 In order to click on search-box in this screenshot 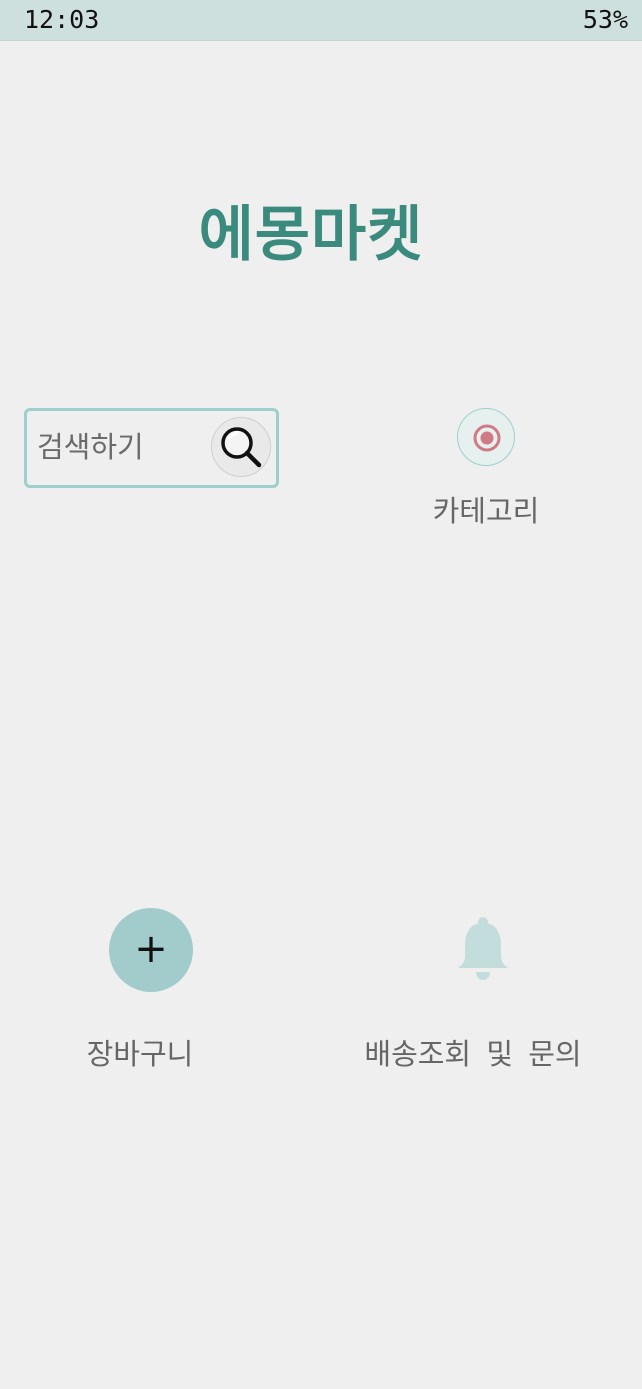, I will do `click(151, 448)`.